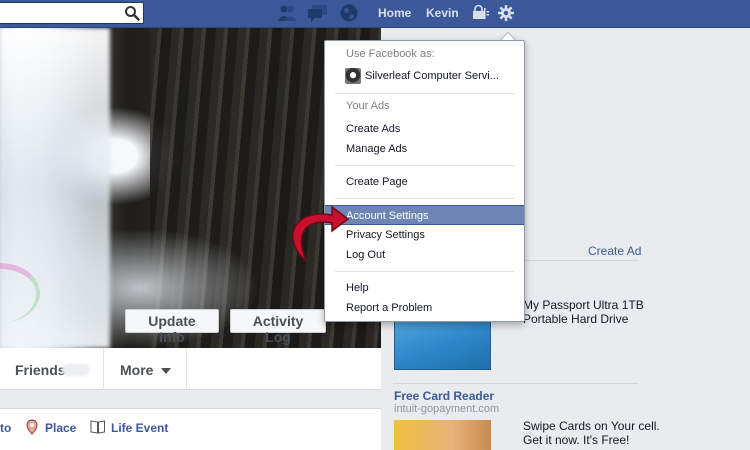 This screenshot has width=750, height=450. I want to click on menu-item-manage-ads: Manage Ads, so click(424, 149).